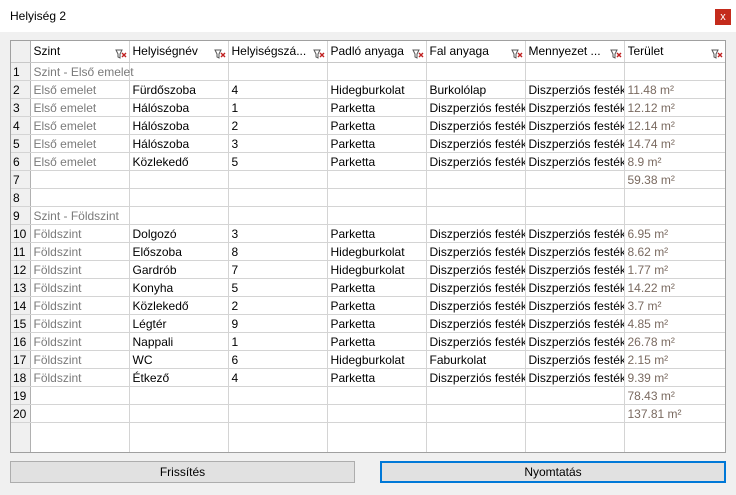 This screenshot has height=495, width=736. Describe the element at coordinates (377, 52) in the screenshot. I see `column-header: Padló anyaga` at that location.